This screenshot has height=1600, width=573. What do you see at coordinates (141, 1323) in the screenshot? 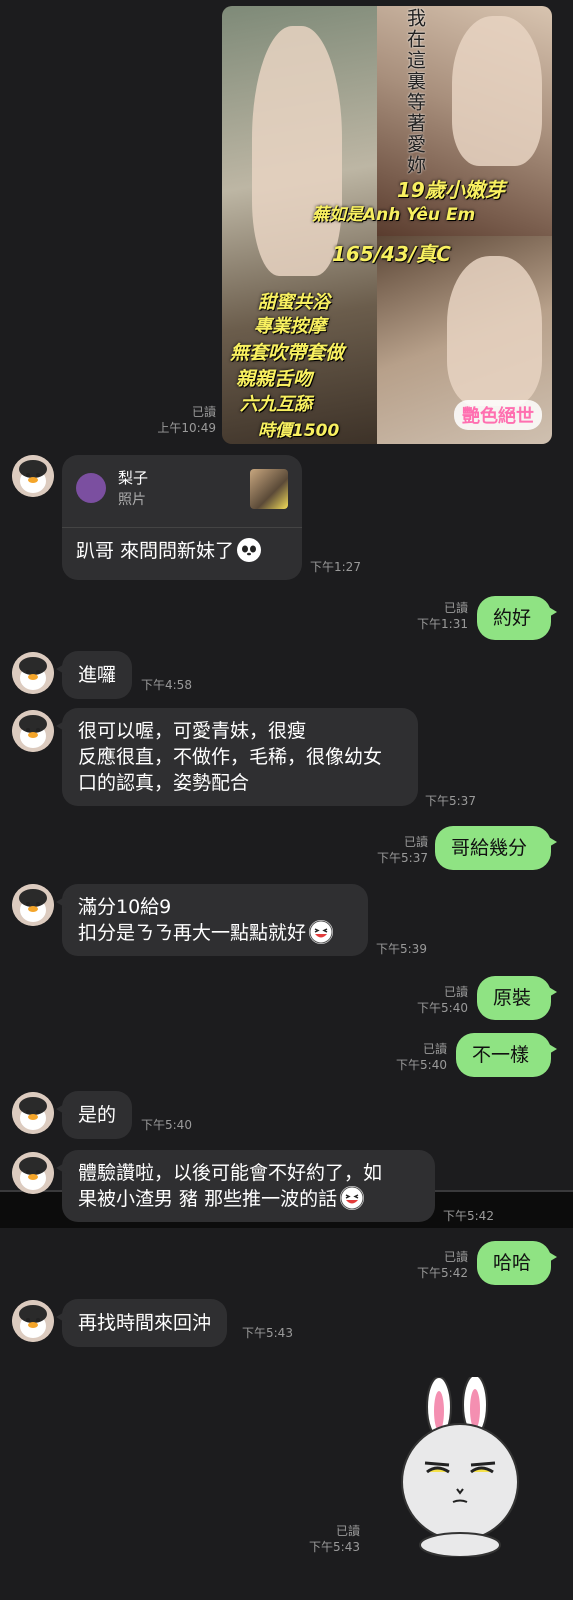
I see `incoming-message: 再找時間來回沖` at bounding box center [141, 1323].